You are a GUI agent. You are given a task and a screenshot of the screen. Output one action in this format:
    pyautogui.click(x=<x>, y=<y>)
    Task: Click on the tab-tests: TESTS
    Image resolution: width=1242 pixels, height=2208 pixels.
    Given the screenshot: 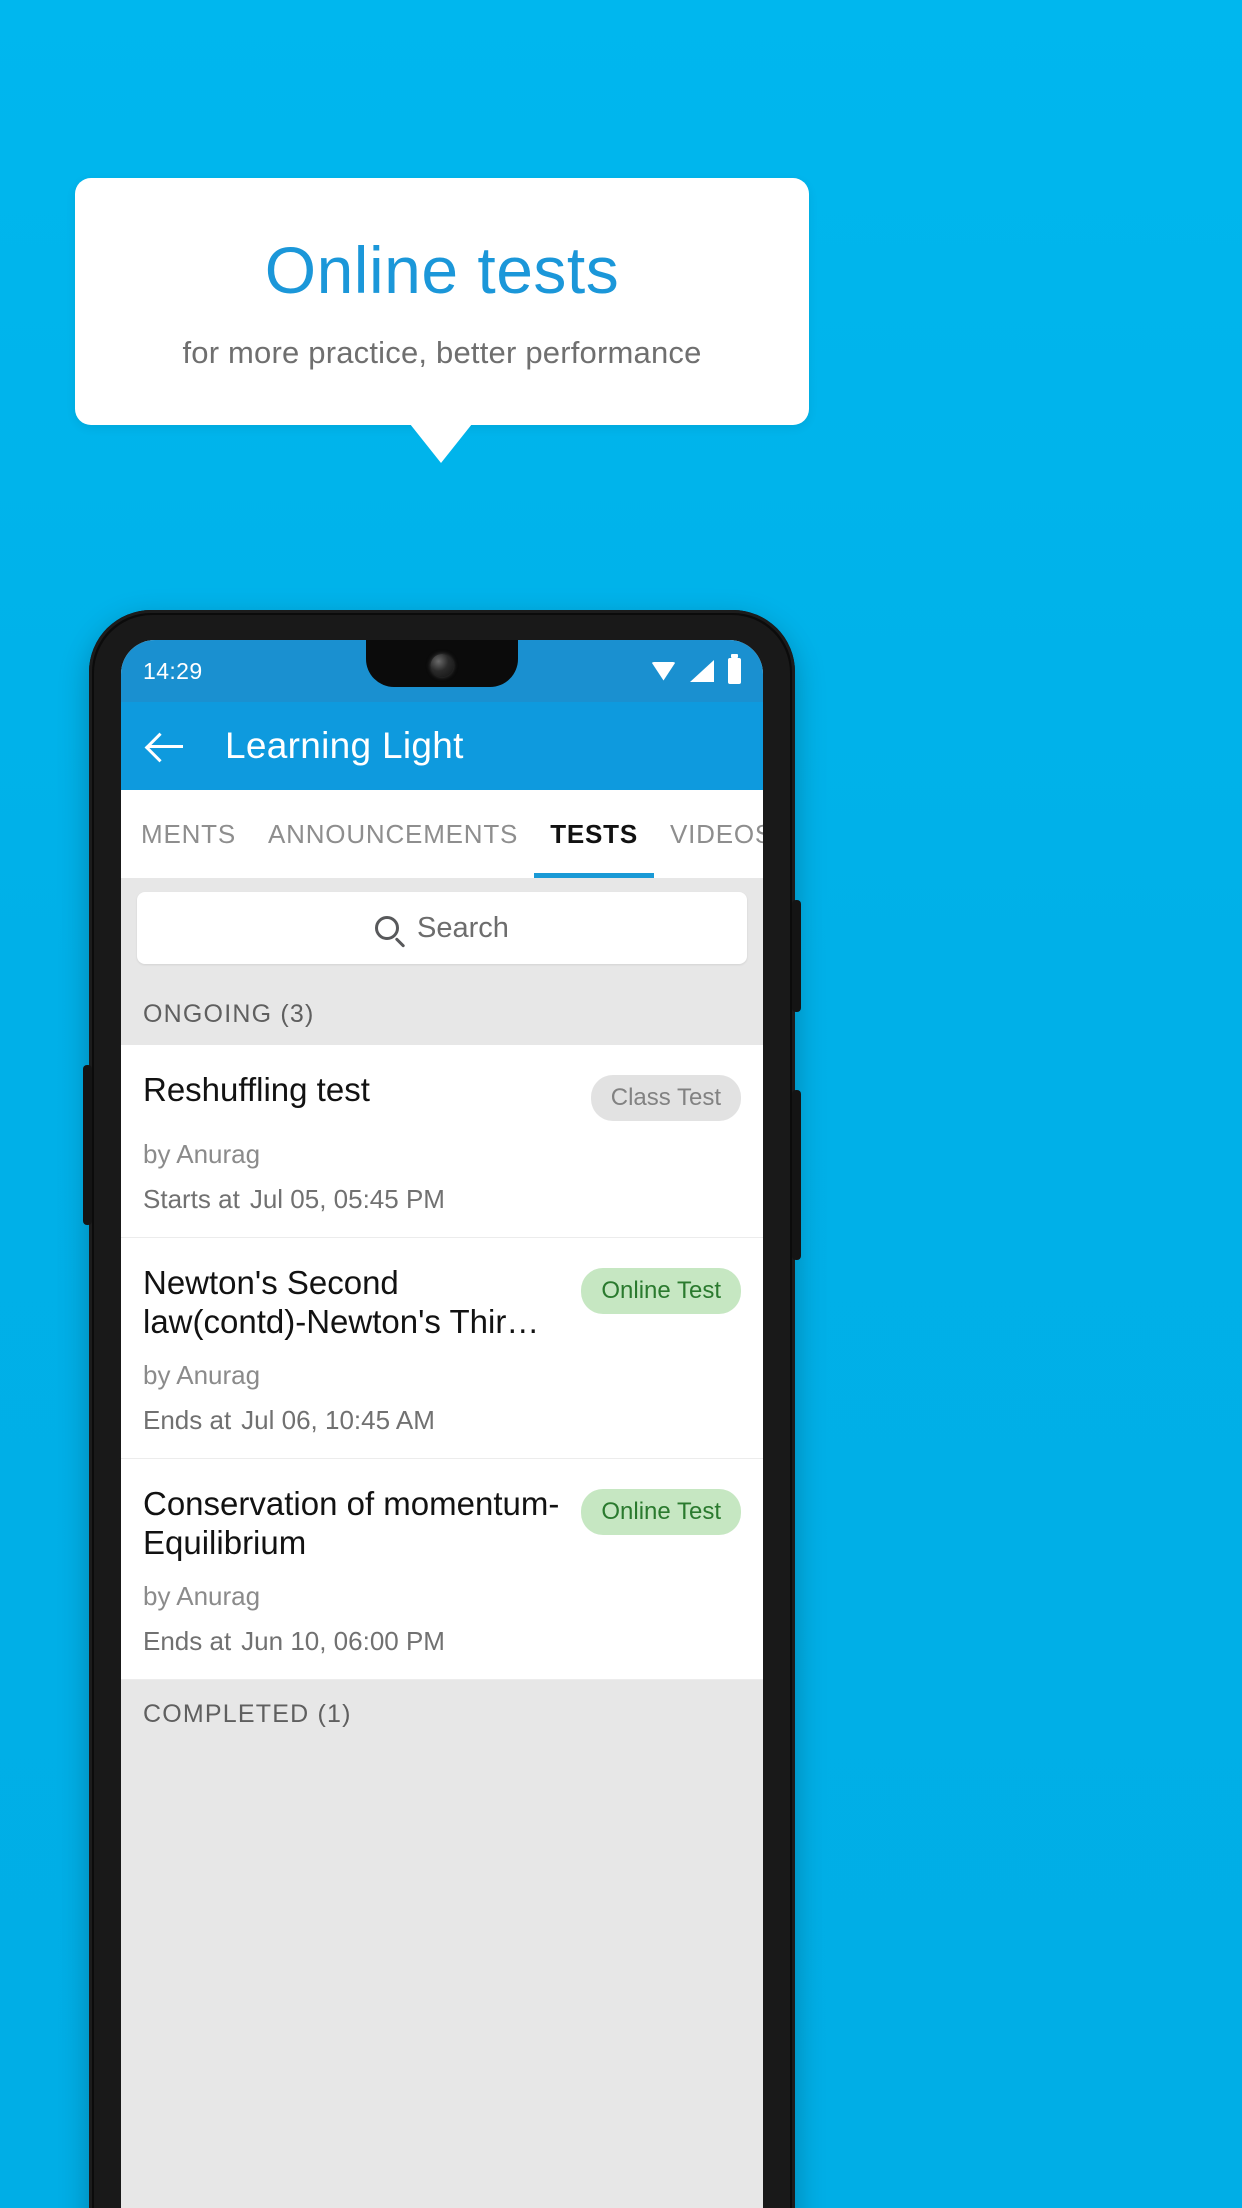 What is the action you would take?
    pyautogui.click(x=594, y=834)
    